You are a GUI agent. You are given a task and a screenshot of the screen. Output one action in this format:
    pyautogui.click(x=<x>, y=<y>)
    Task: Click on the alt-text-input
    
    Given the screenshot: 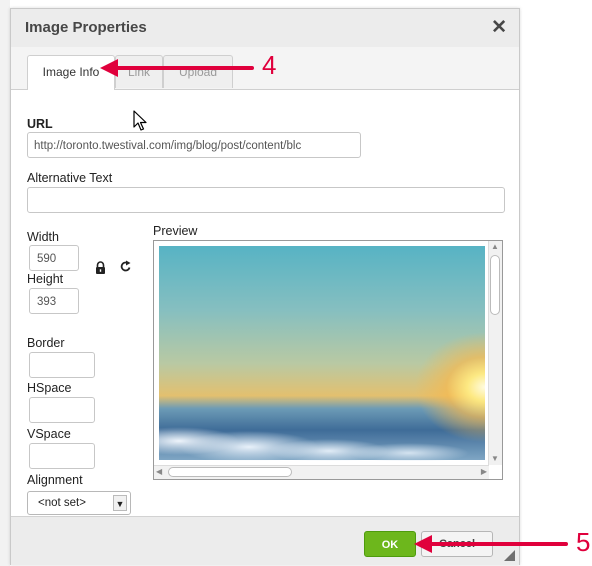 What is the action you would take?
    pyautogui.click(x=266, y=200)
    